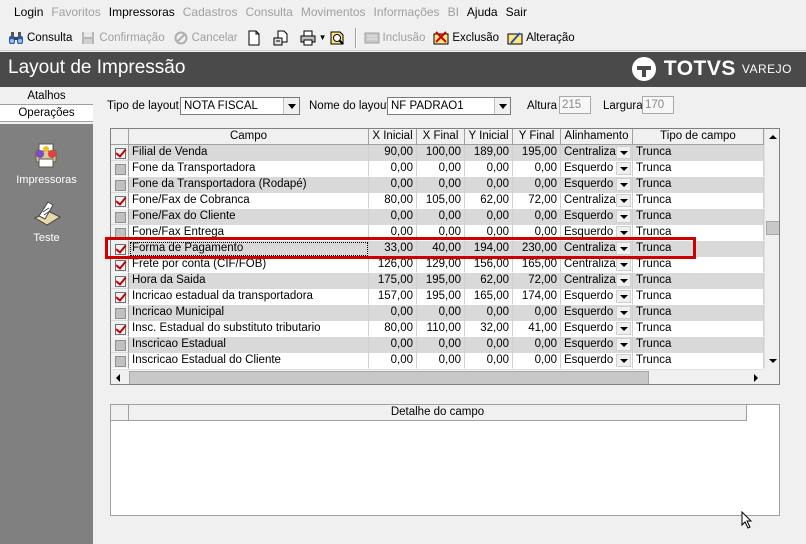 This screenshot has height=544, width=806. I want to click on sidebar-item-impressoras: Impressoras, so click(46, 163).